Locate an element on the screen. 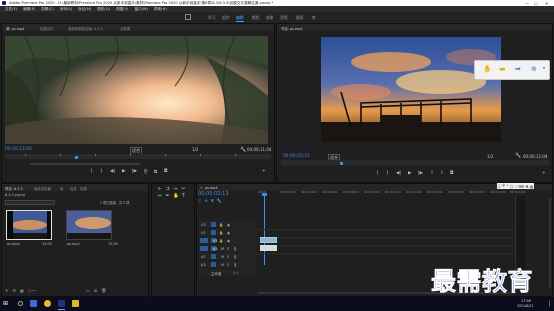  source-playhead is located at coordinates (76, 157).